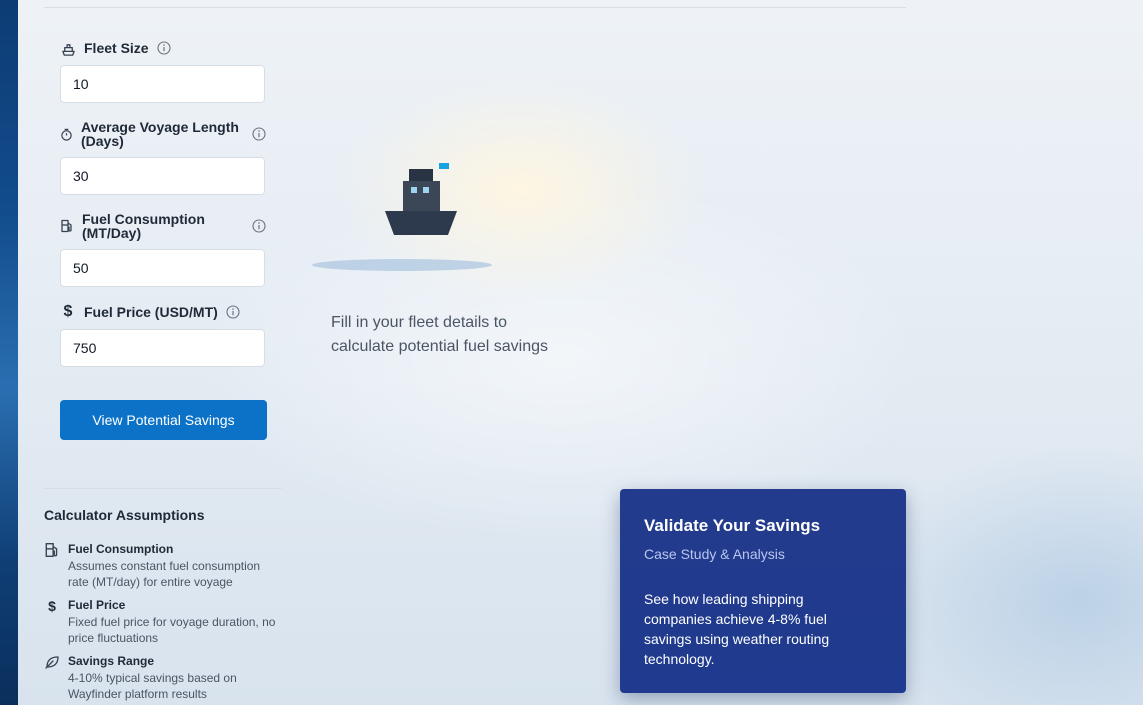 This screenshot has width=1143, height=705. What do you see at coordinates (475, 7) in the screenshot?
I see `top-divider` at bounding box center [475, 7].